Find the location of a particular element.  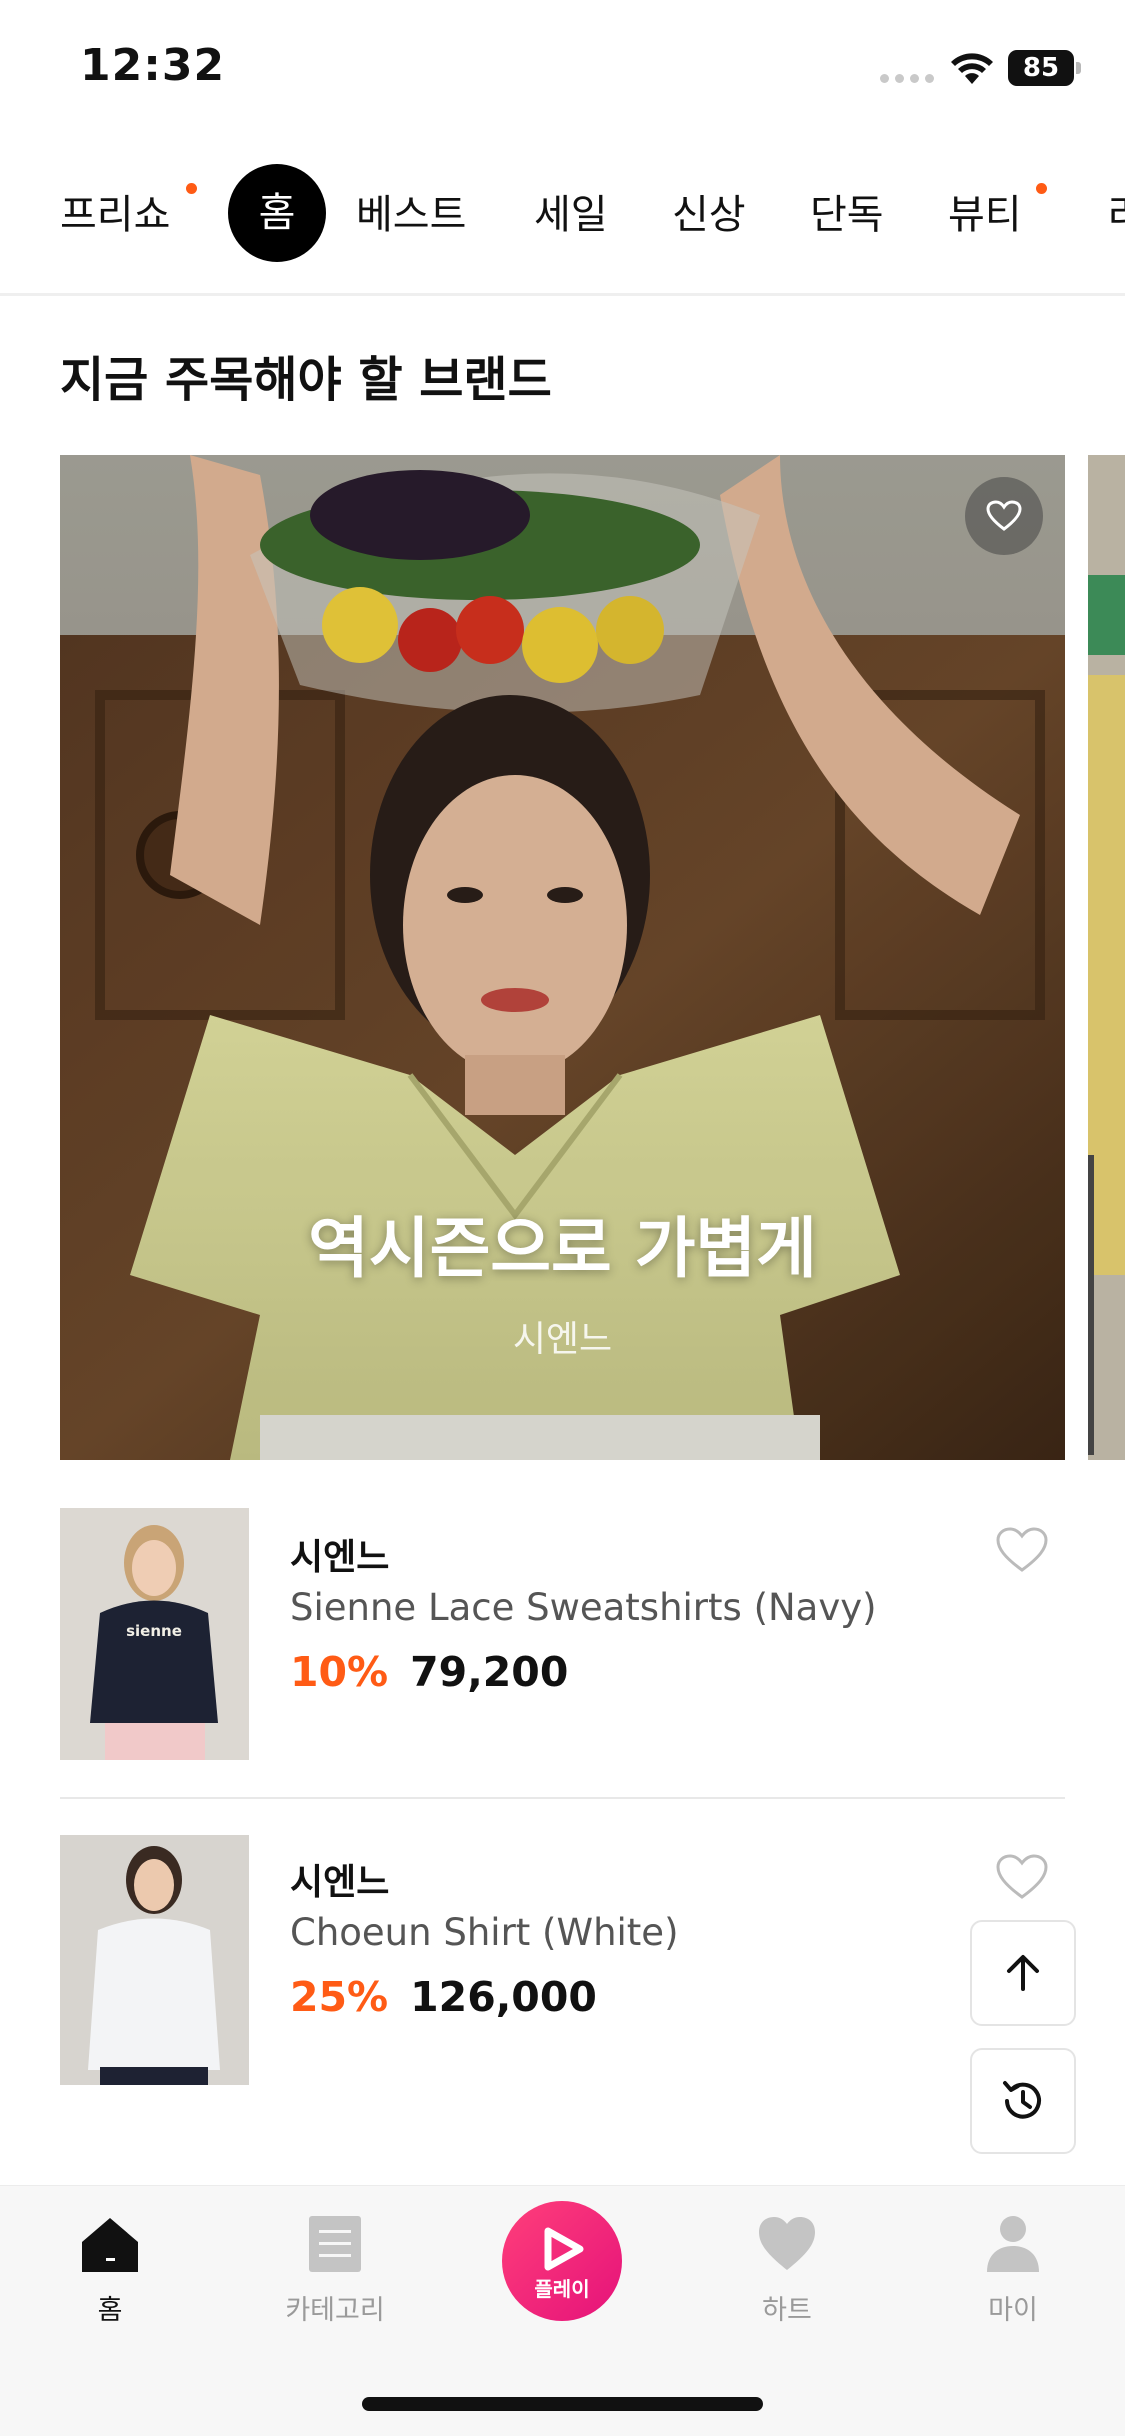

discount-rate: 25% is located at coordinates (339, 1997).